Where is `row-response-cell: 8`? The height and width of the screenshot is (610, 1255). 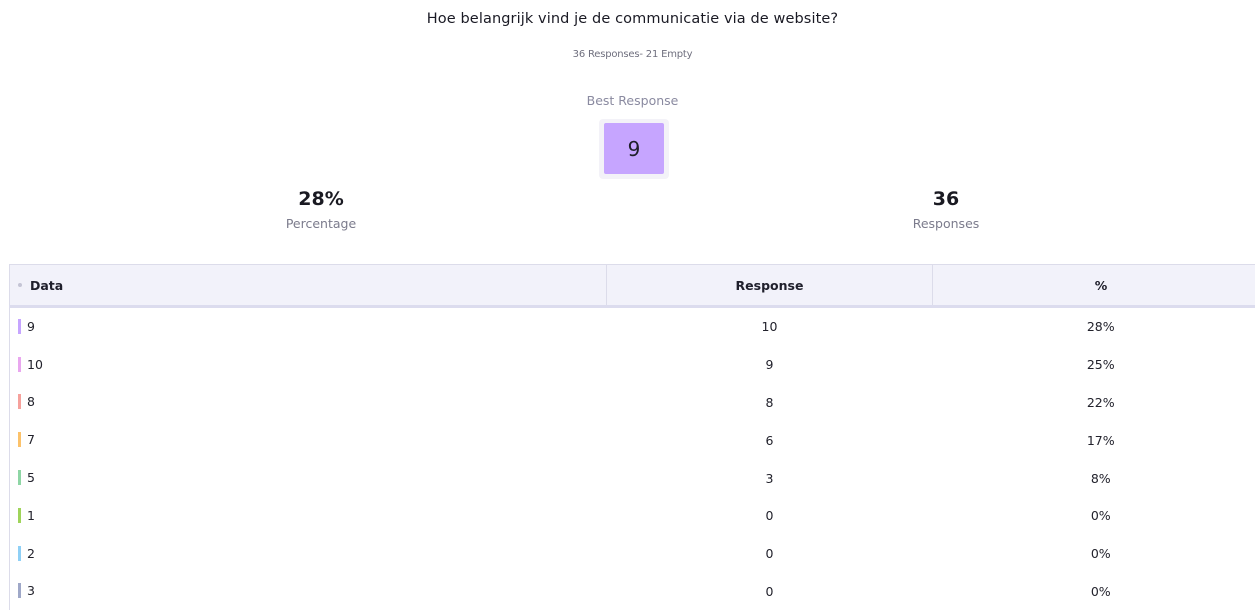 row-response-cell: 8 is located at coordinates (770, 403).